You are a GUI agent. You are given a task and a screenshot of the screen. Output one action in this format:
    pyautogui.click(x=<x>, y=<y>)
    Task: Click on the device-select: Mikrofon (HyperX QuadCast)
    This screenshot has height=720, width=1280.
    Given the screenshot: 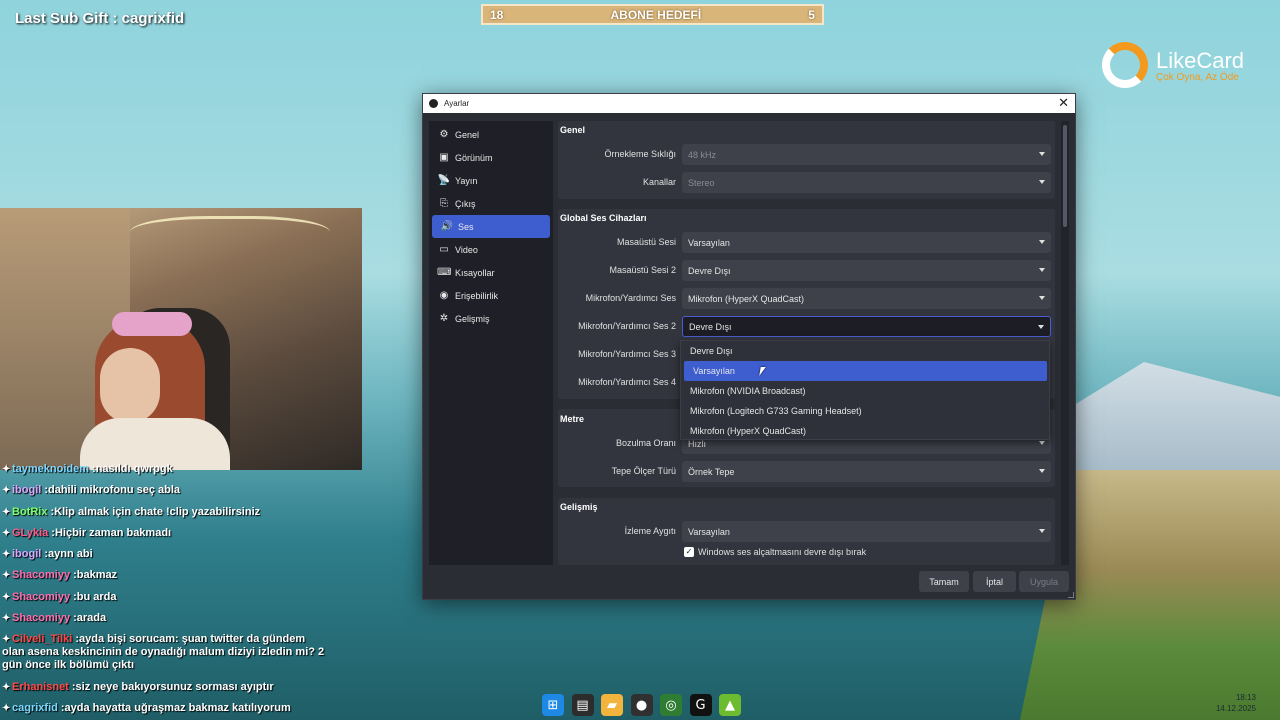 What is the action you would take?
    pyautogui.click(x=866, y=298)
    